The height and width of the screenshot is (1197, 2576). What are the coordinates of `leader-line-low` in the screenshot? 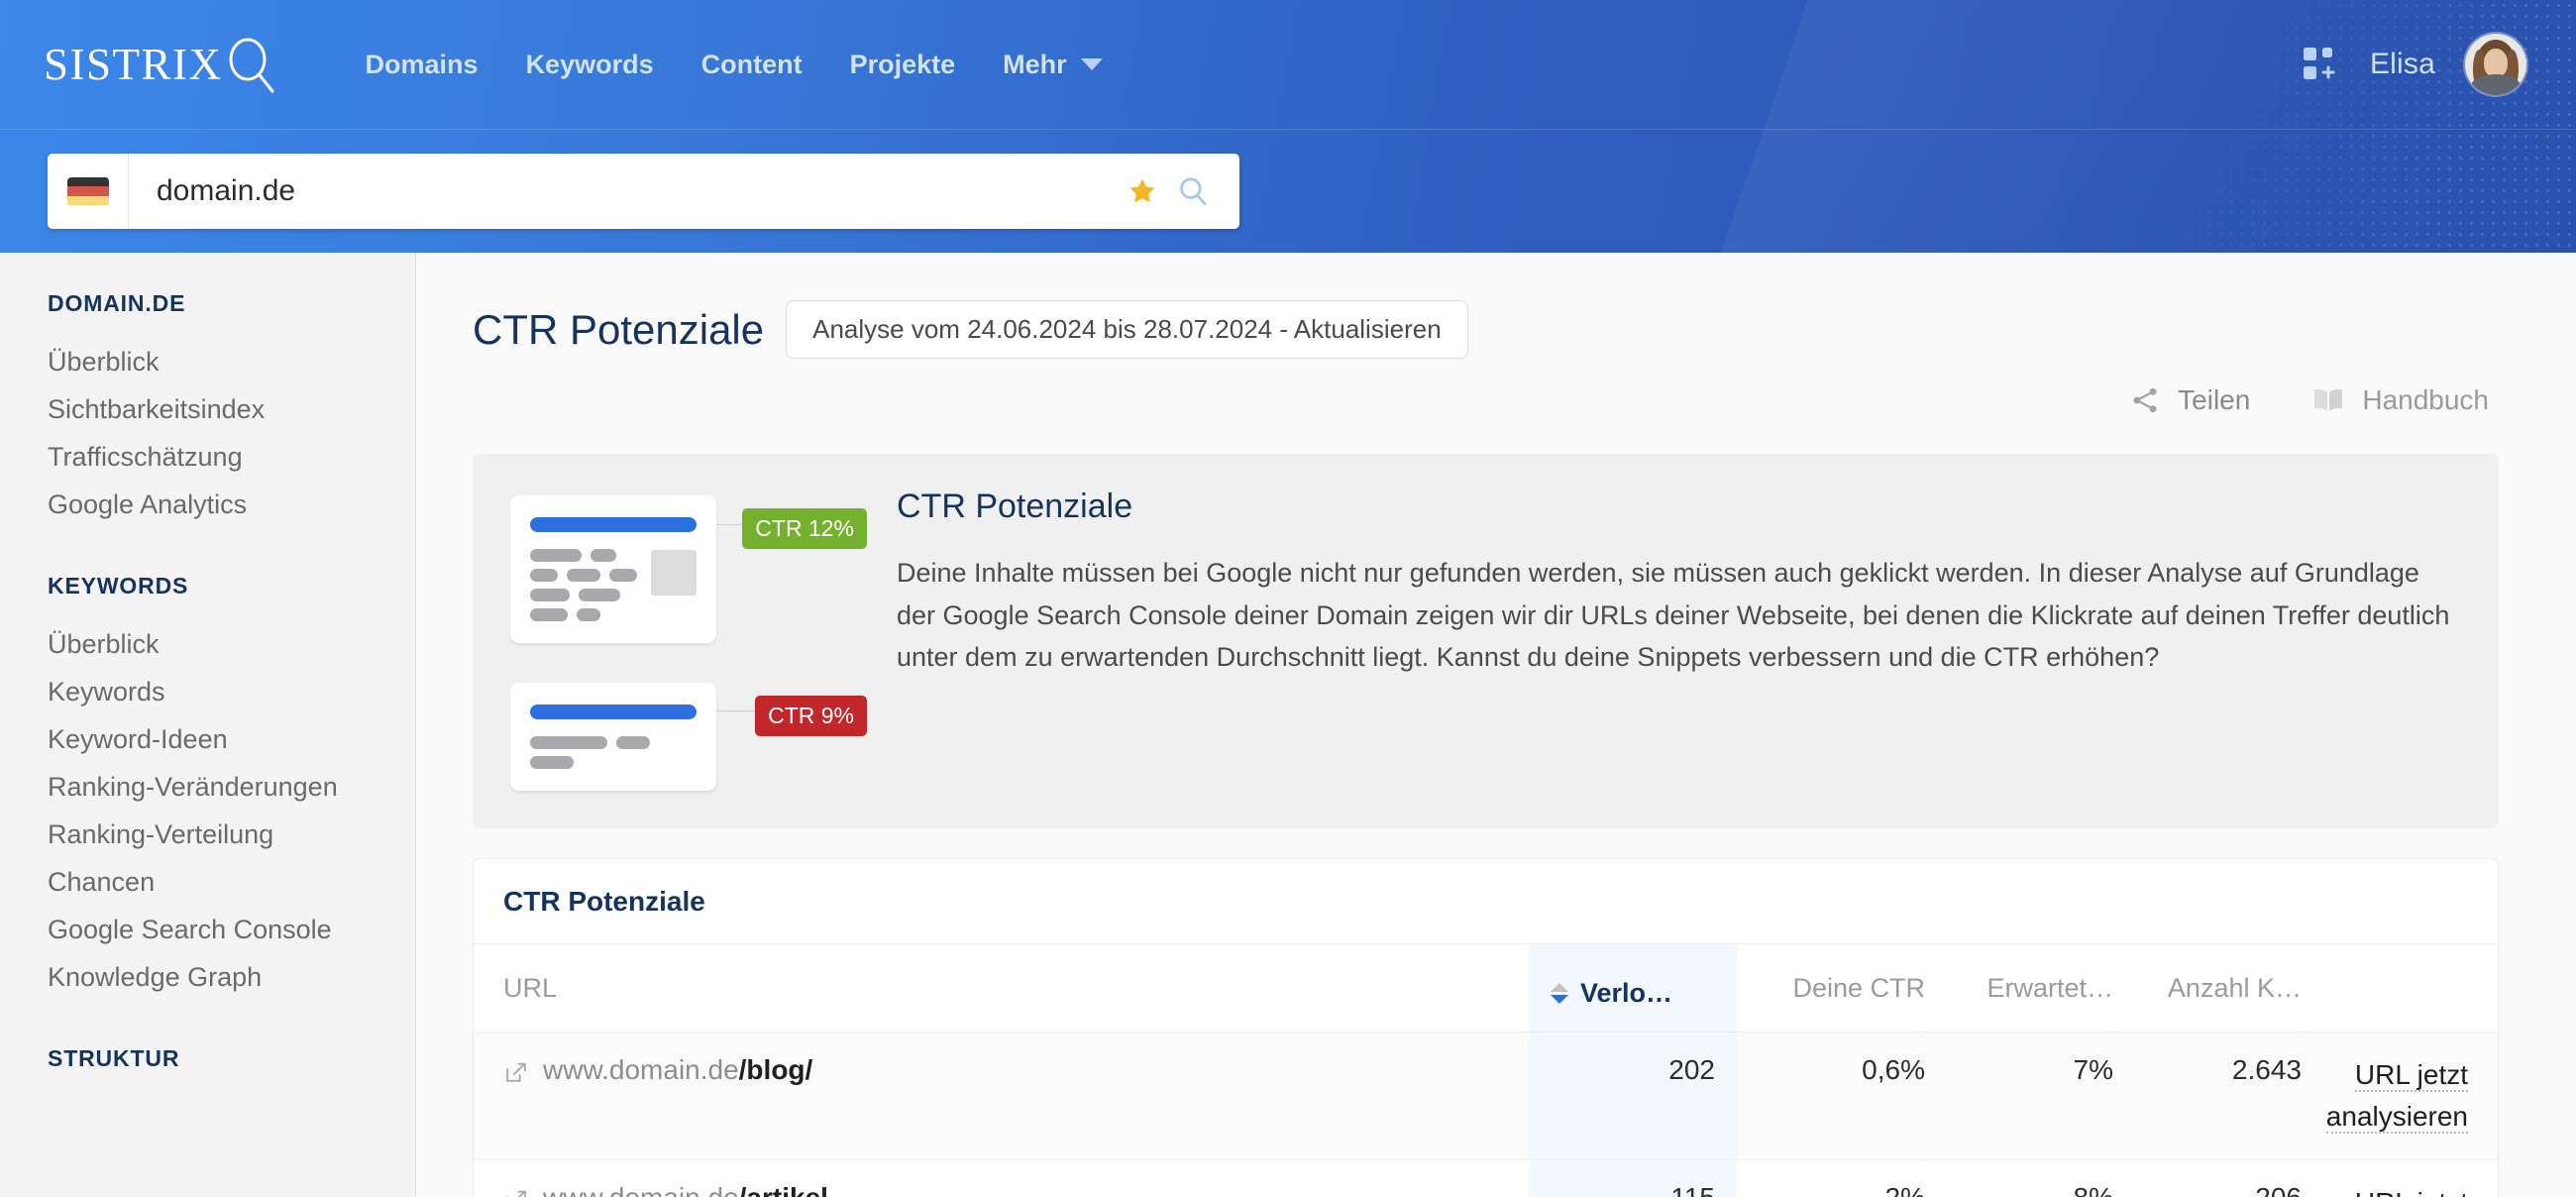 It's located at (738, 710).